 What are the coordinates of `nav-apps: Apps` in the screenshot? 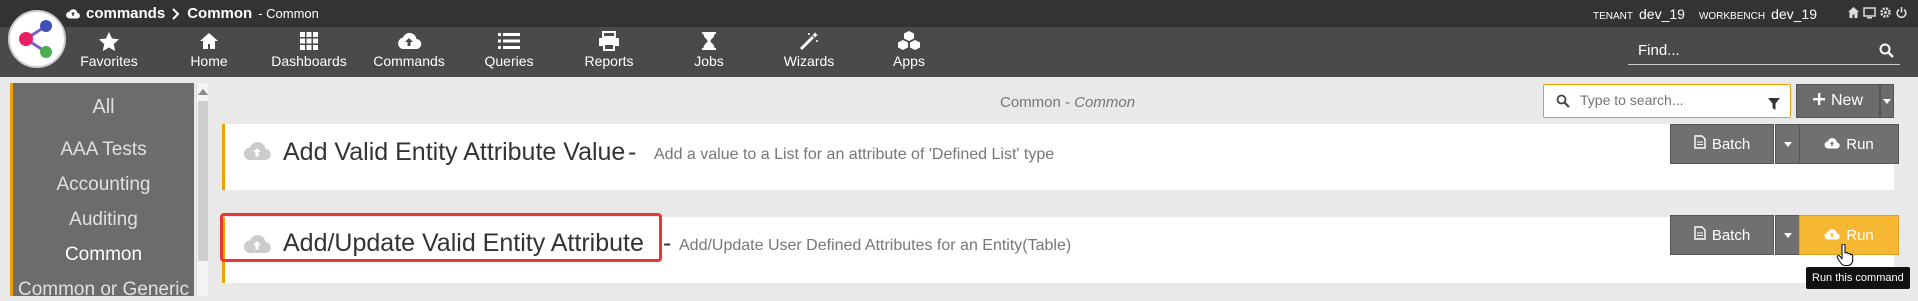 It's located at (909, 50).